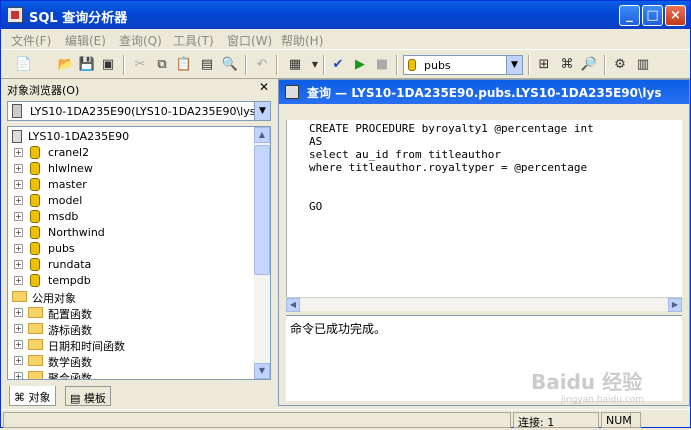 The width and height of the screenshot is (691, 430). I want to click on editor-hscrollbar: ◀ ▶, so click(484, 304).